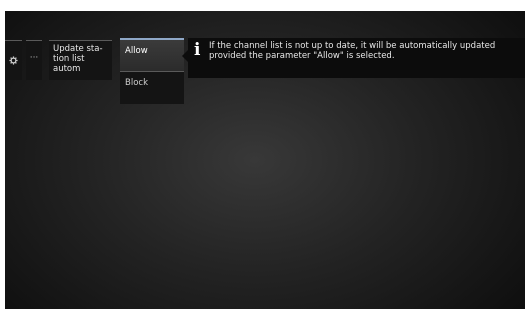 This screenshot has width=530, height=309. Describe the element at coordinates (80, 60) in the screenshot. I see `update-station-list-item: Update sta- tion list autom` at that location.